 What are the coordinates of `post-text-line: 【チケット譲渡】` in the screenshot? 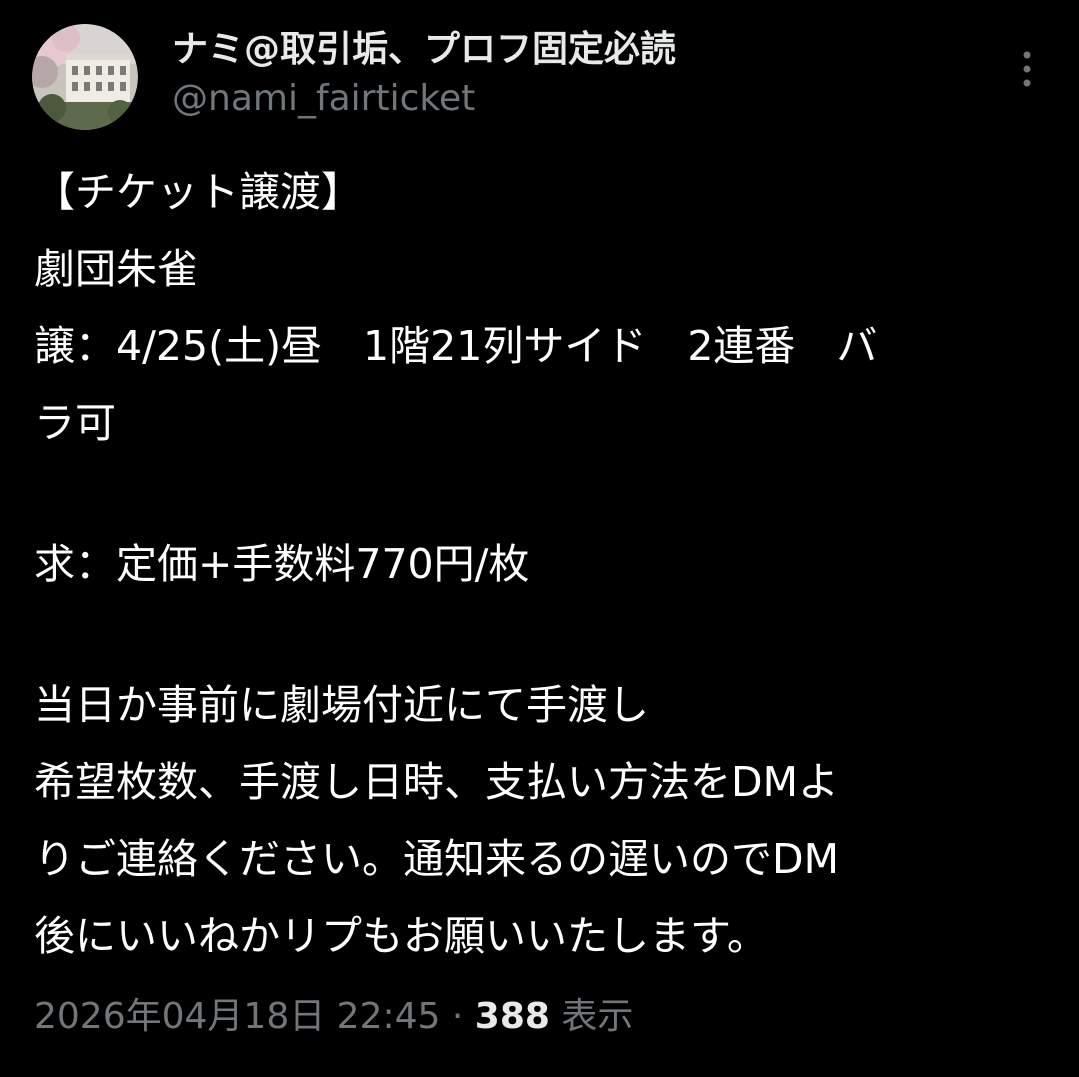 It's located at (198, 192).